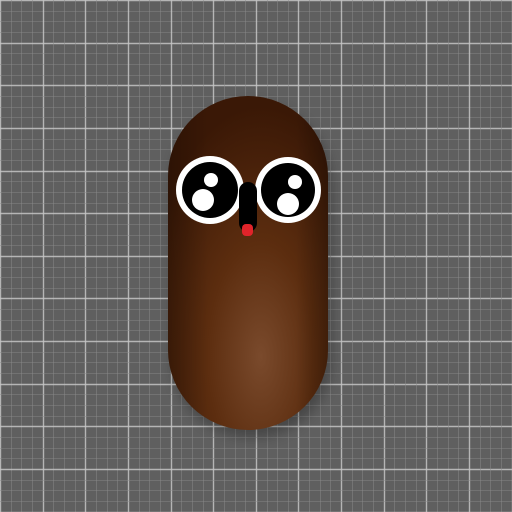  I want to click on right-eye, so click(288, 190).